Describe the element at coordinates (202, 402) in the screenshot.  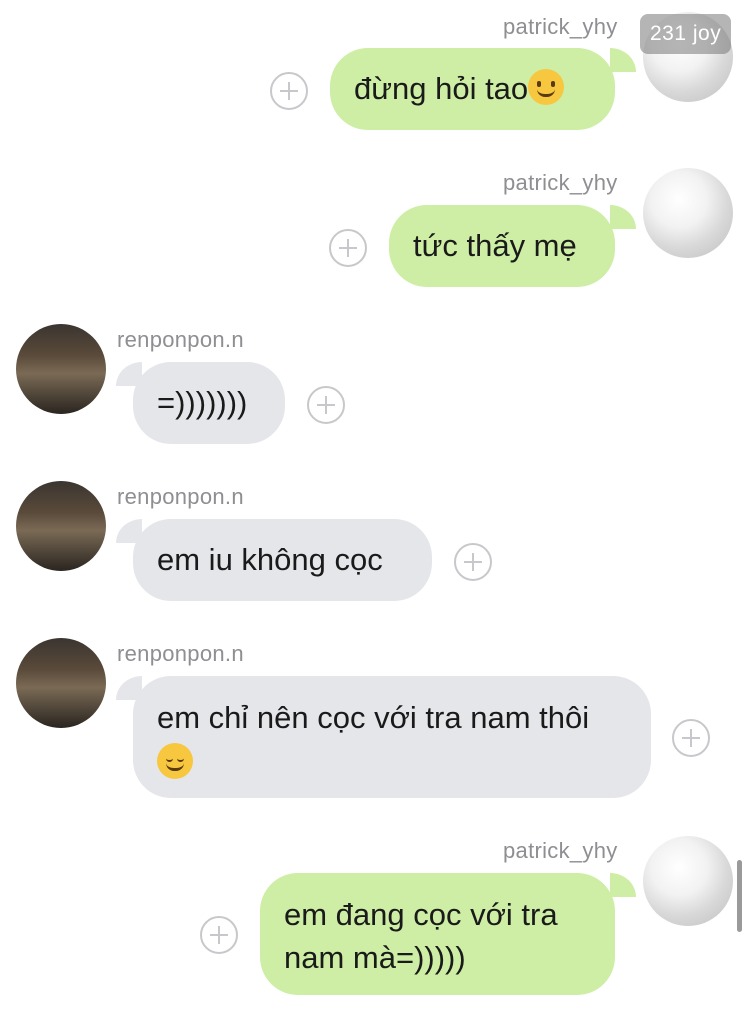
I see `message-text: =)))))))` at that location.